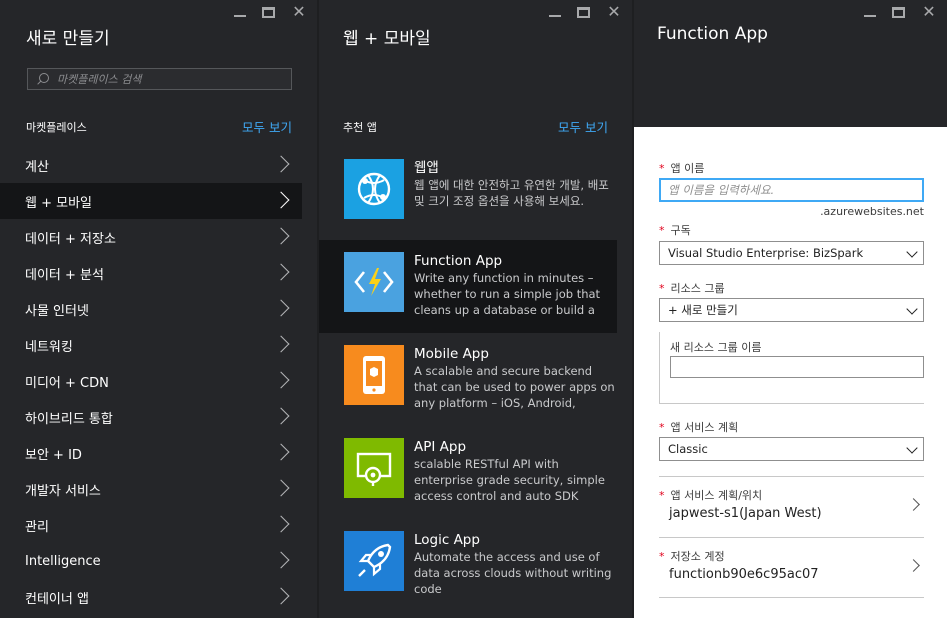 This screenshot has height=618, width=947. What do you see at coordinates (451, 354) in the screenshot?
I see `app-name: Mobile App` at bounding box center [451, 354].